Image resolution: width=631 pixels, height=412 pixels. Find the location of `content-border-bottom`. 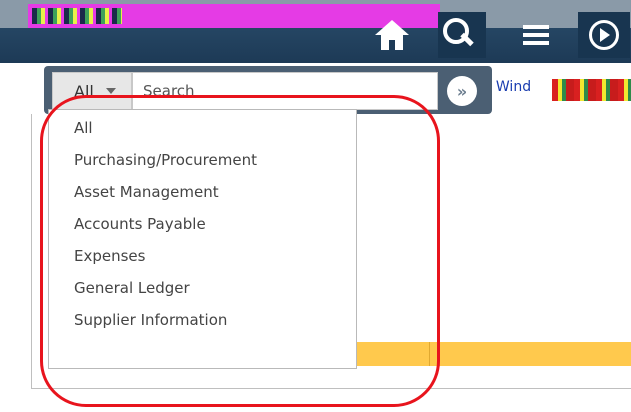

content-border-bottom is located at coordinates (331, 388).